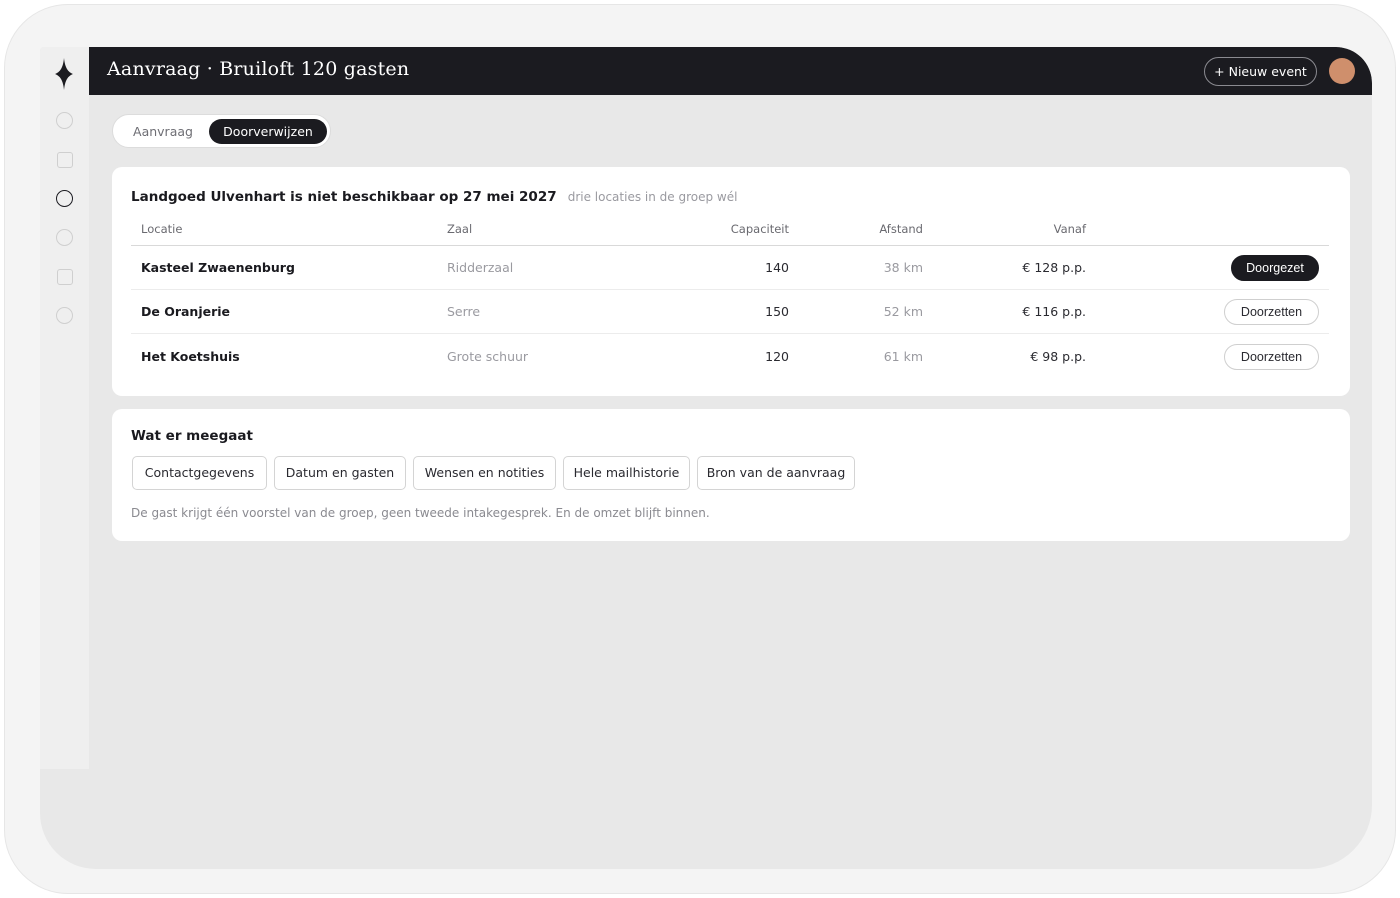 This screenshot has width=1400, height=898. Describe the element at coordinates (488, 356) in the screenshot. I see `room-name: Grote schuur` at that location.